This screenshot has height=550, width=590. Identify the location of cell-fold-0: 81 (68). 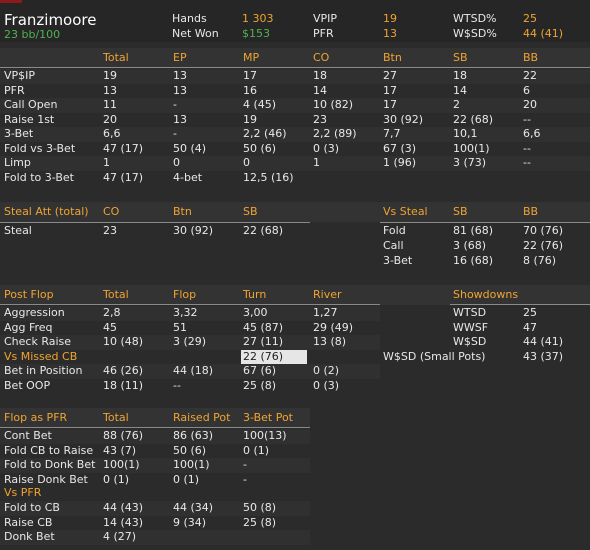
(473, 230).